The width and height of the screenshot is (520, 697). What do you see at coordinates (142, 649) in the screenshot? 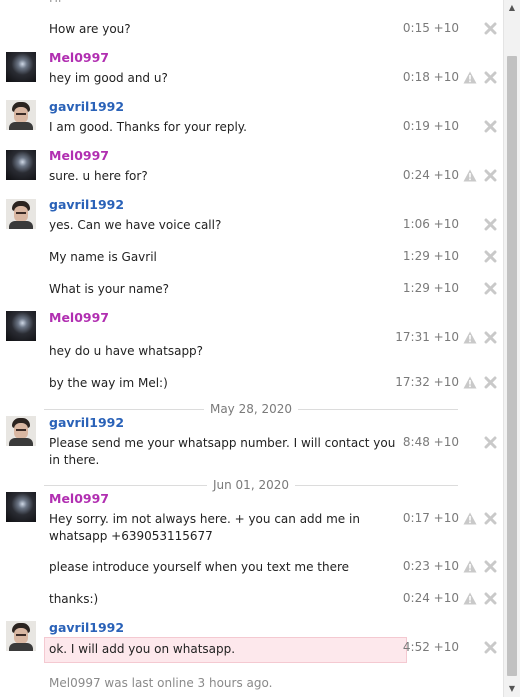
I see `message-text: ok. I will add you on whatsapp.` at bounding box center [142, 649].